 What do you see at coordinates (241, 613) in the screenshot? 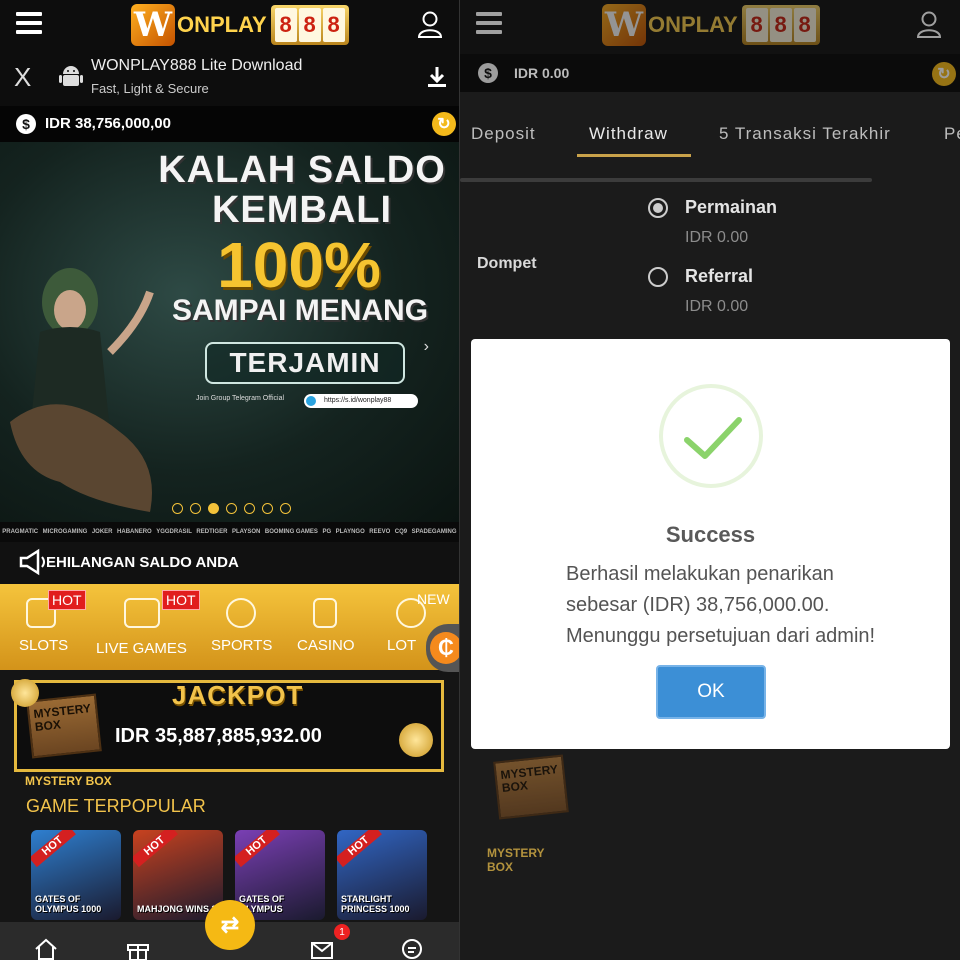
I see `soccer-ball-icon` at bounding box center [241, 613].